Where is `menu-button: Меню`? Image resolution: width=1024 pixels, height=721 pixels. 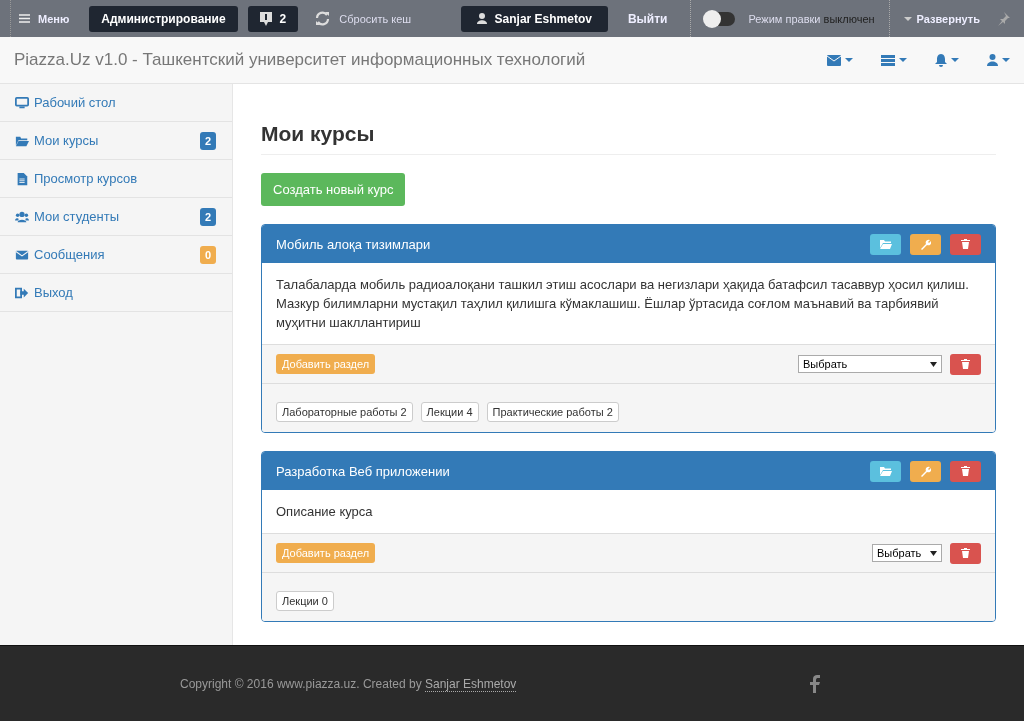 menu-button: Меню is located at coordinates (44, 18).